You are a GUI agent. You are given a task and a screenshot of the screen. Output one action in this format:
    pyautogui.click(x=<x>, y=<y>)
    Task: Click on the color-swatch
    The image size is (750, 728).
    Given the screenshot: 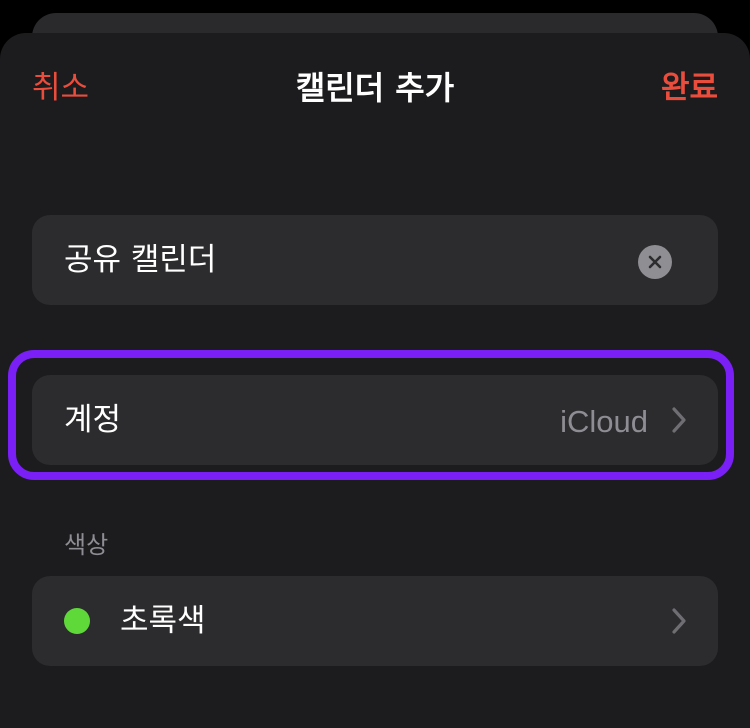 What is the action you would take?
    pyautogui.click(x=77, y=621)
    